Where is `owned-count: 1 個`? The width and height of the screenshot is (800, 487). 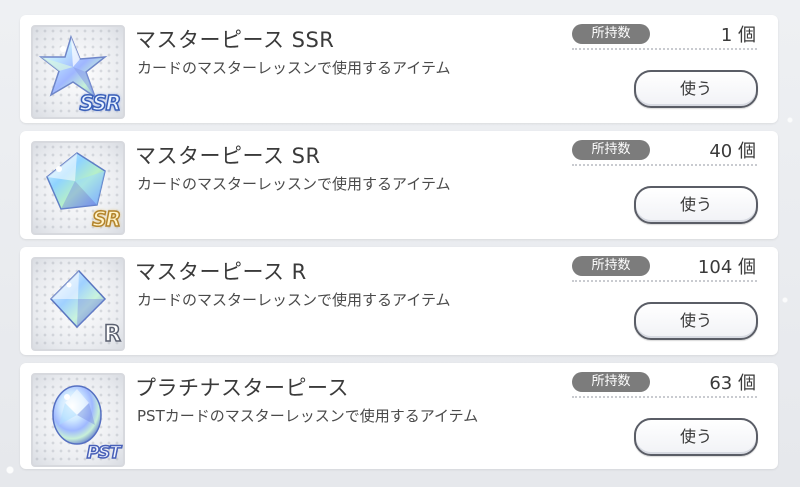
owned-count: 1 個 is located at coordinates (738, 35).